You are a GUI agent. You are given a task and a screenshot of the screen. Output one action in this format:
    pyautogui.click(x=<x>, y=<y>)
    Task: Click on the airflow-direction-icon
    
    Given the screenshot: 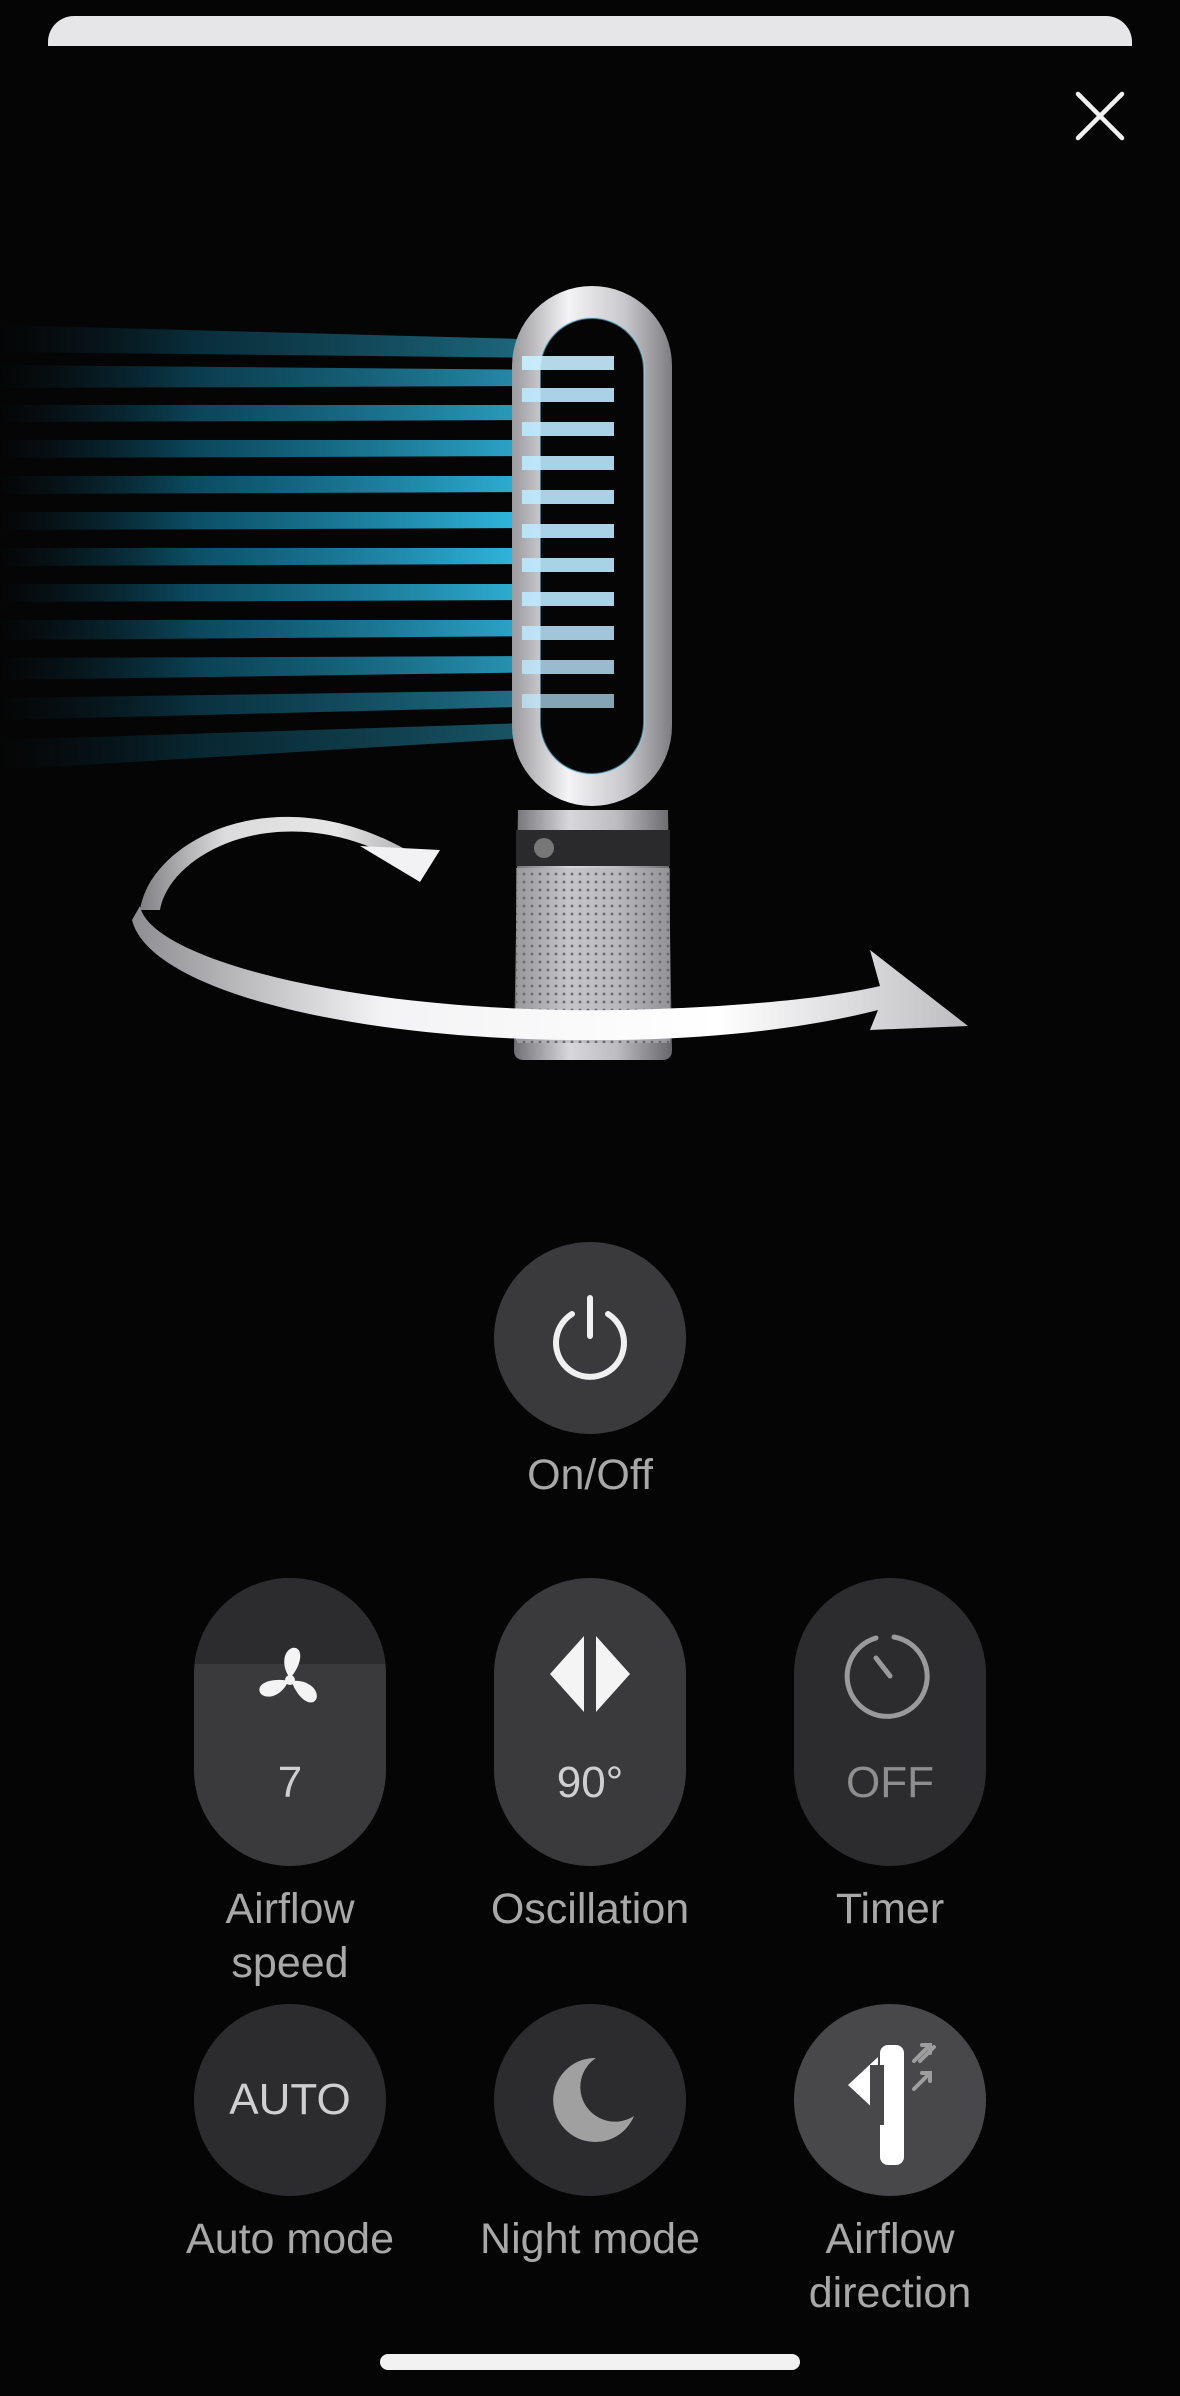 What is the action you would take?
    pyautogui.click(x=892, y=2104)
    